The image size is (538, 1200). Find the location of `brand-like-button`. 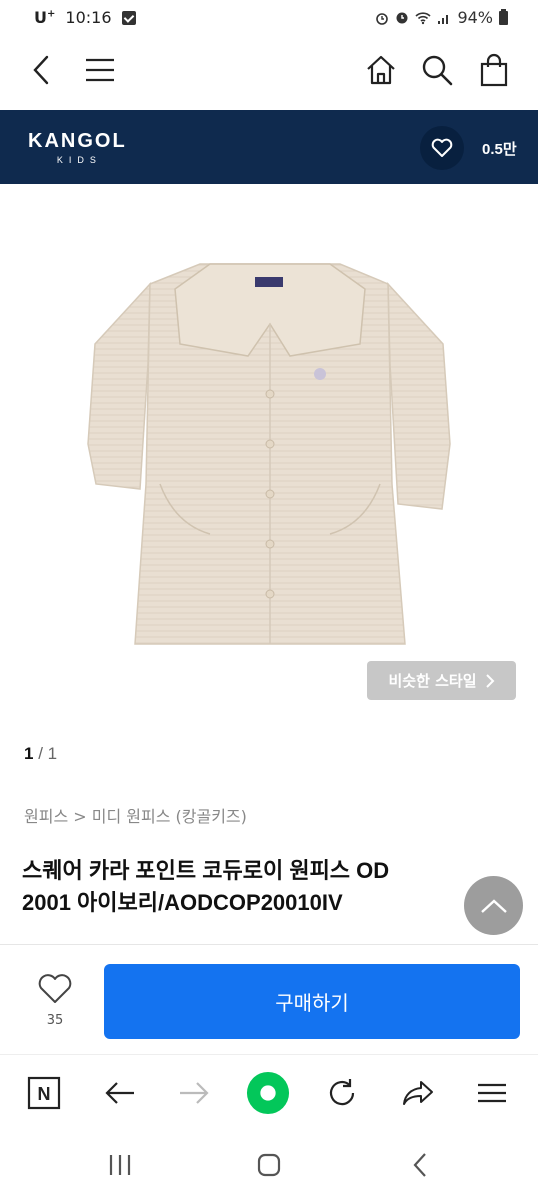

brand-like-button is located at coordinates (442, 148).